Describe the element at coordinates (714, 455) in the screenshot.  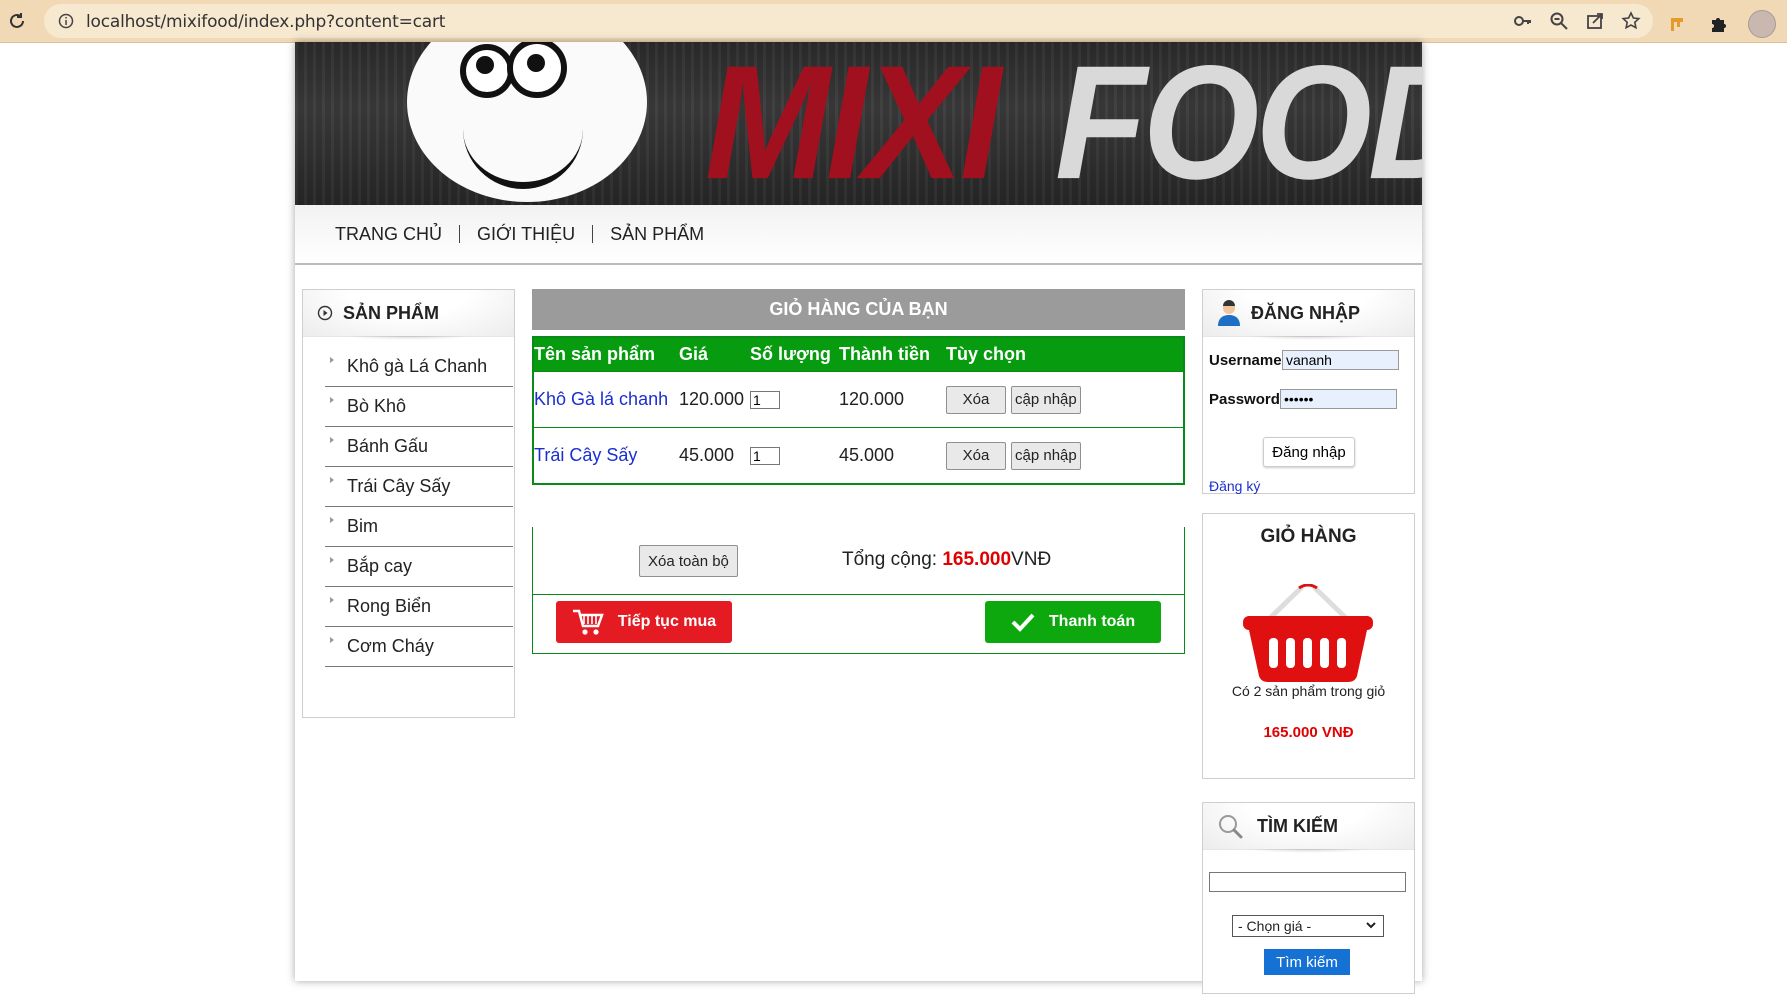
I see `cart-item-price: 45.000` at that location.